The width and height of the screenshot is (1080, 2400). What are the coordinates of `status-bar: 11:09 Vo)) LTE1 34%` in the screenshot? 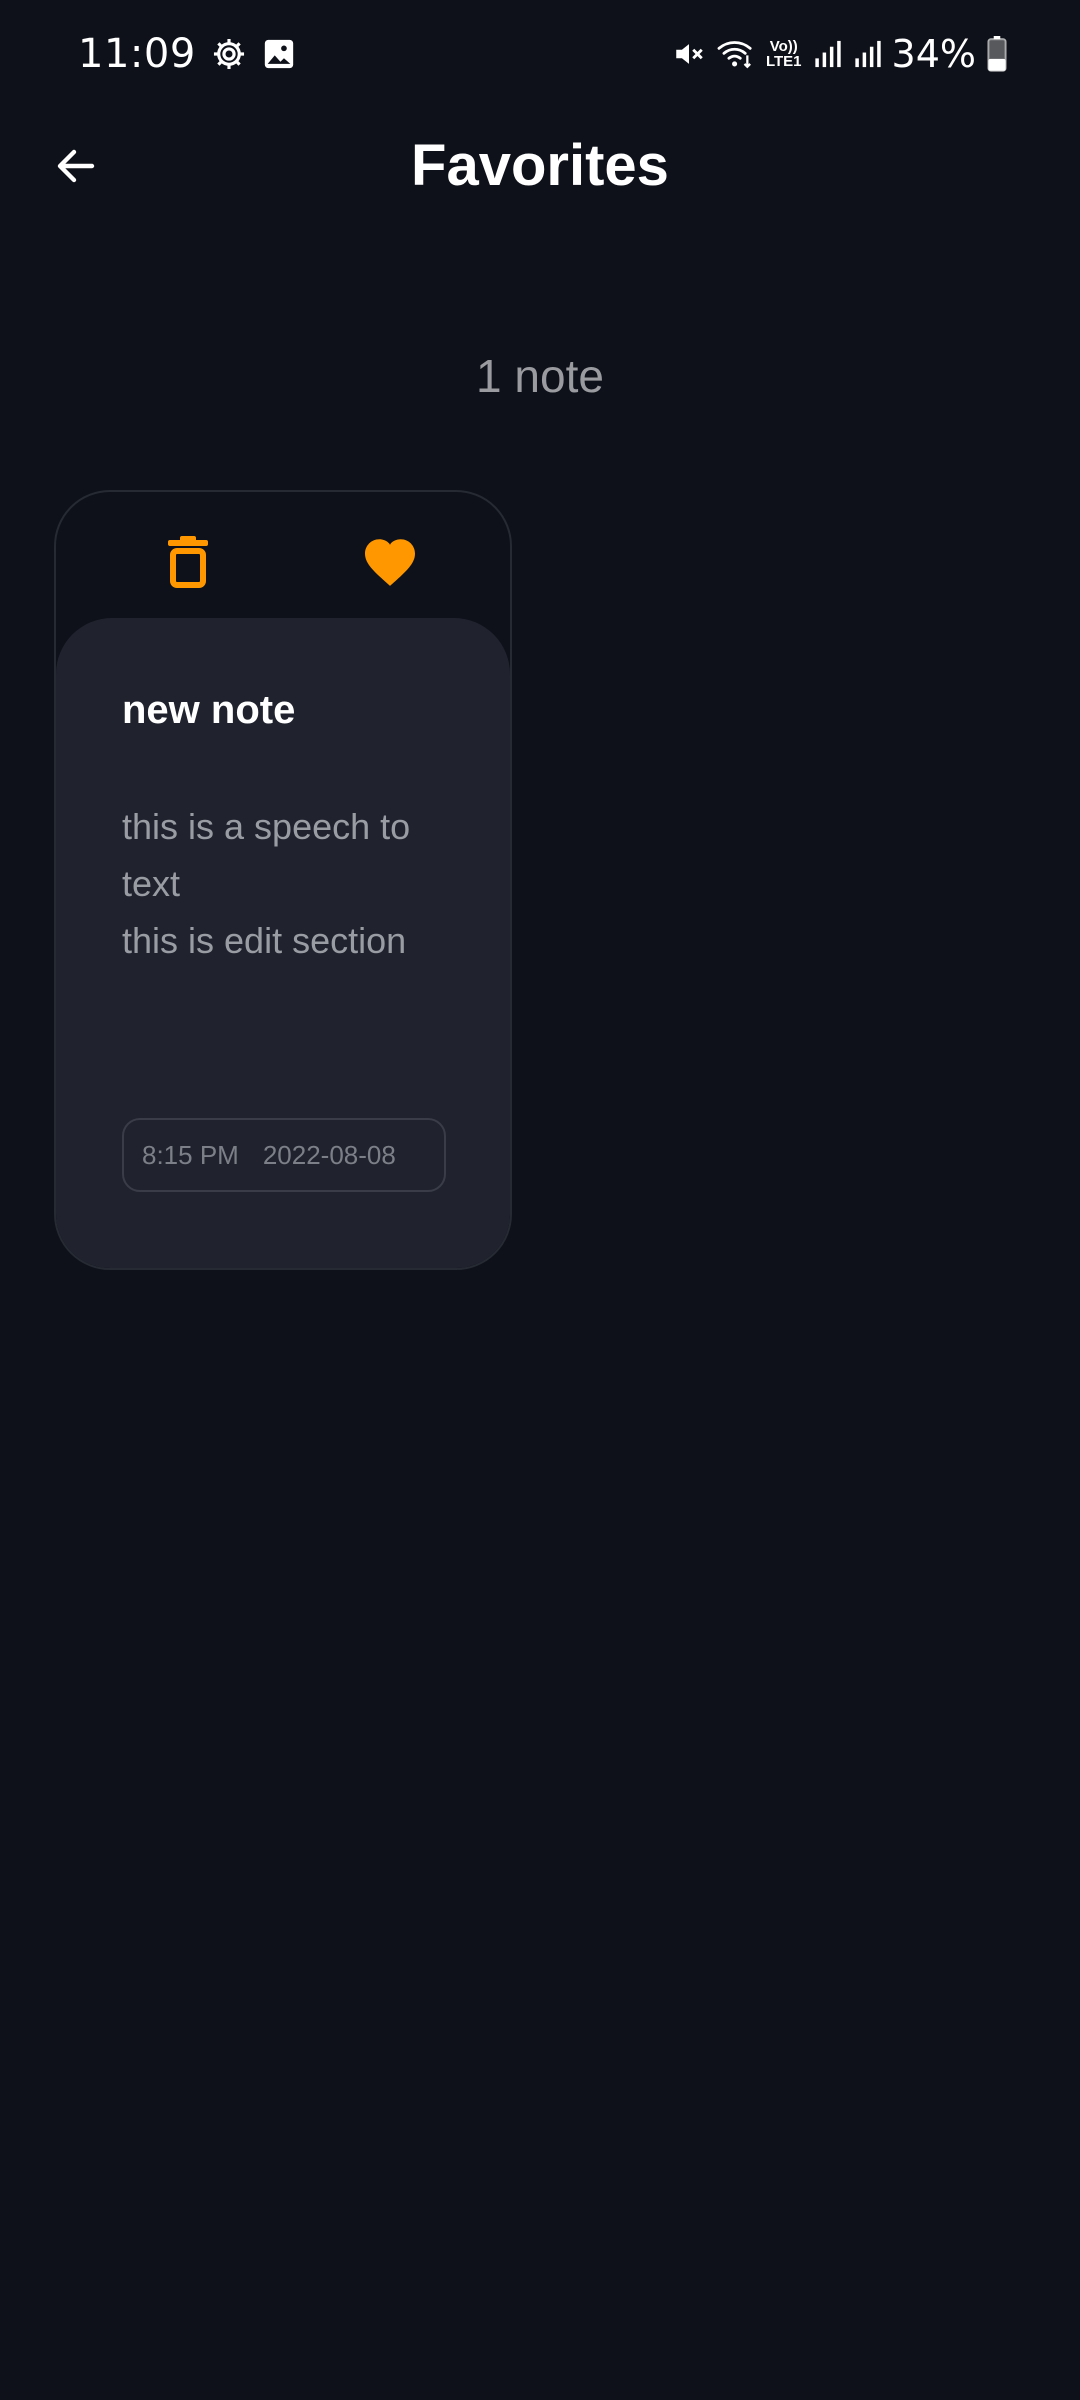 It's located at (540, 55).